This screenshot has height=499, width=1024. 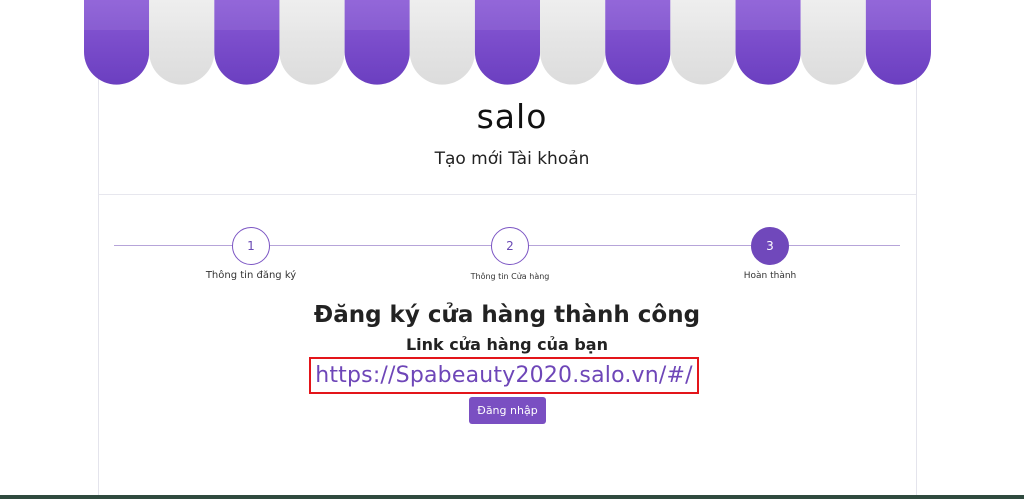 What do you see at coordinates (507, 42) in the screenshot?
I see `awning-decoration` at bounding box center [507, 42].